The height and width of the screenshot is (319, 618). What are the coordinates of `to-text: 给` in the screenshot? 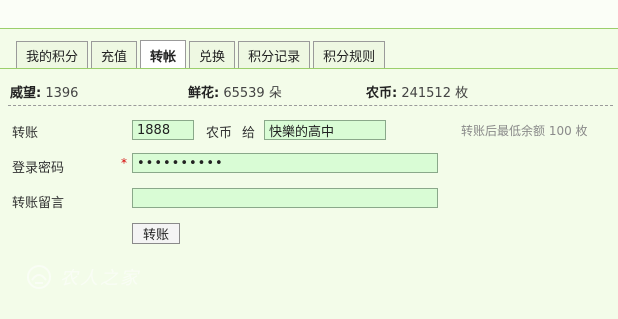 It's located at (249, 133).